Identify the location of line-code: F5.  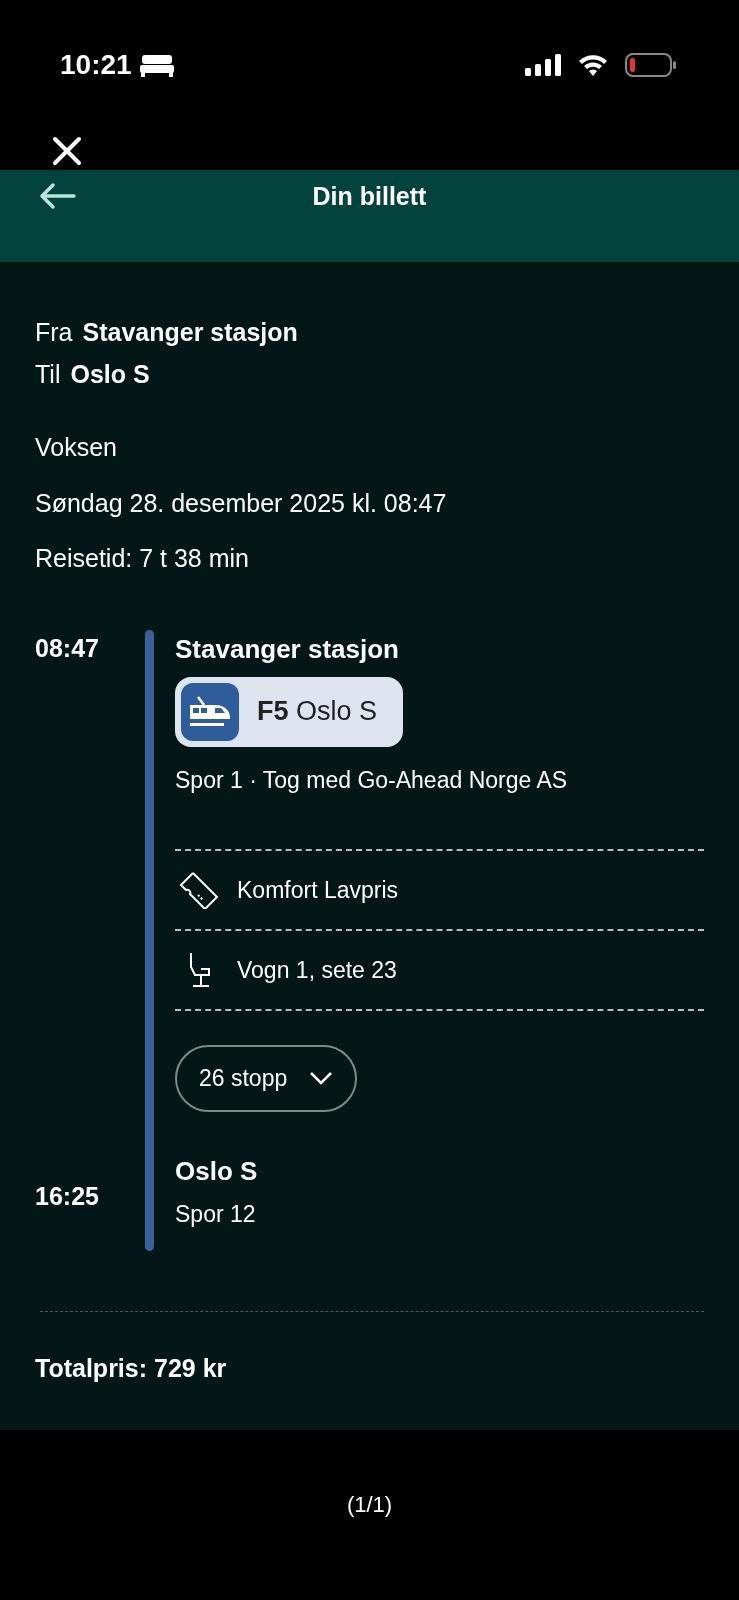
(273, 711).